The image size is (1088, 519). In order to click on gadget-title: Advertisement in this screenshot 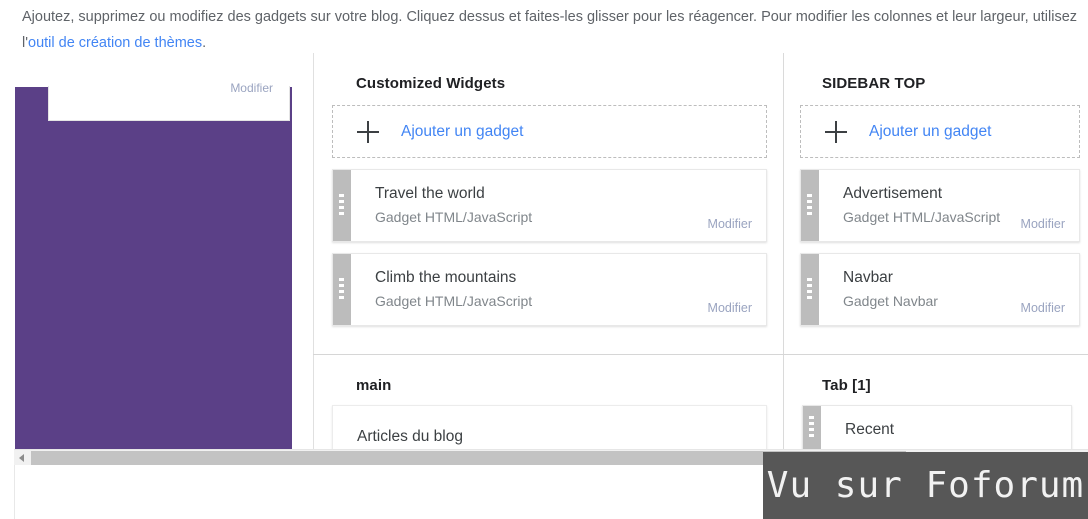, I will do `click(893, 193)`.